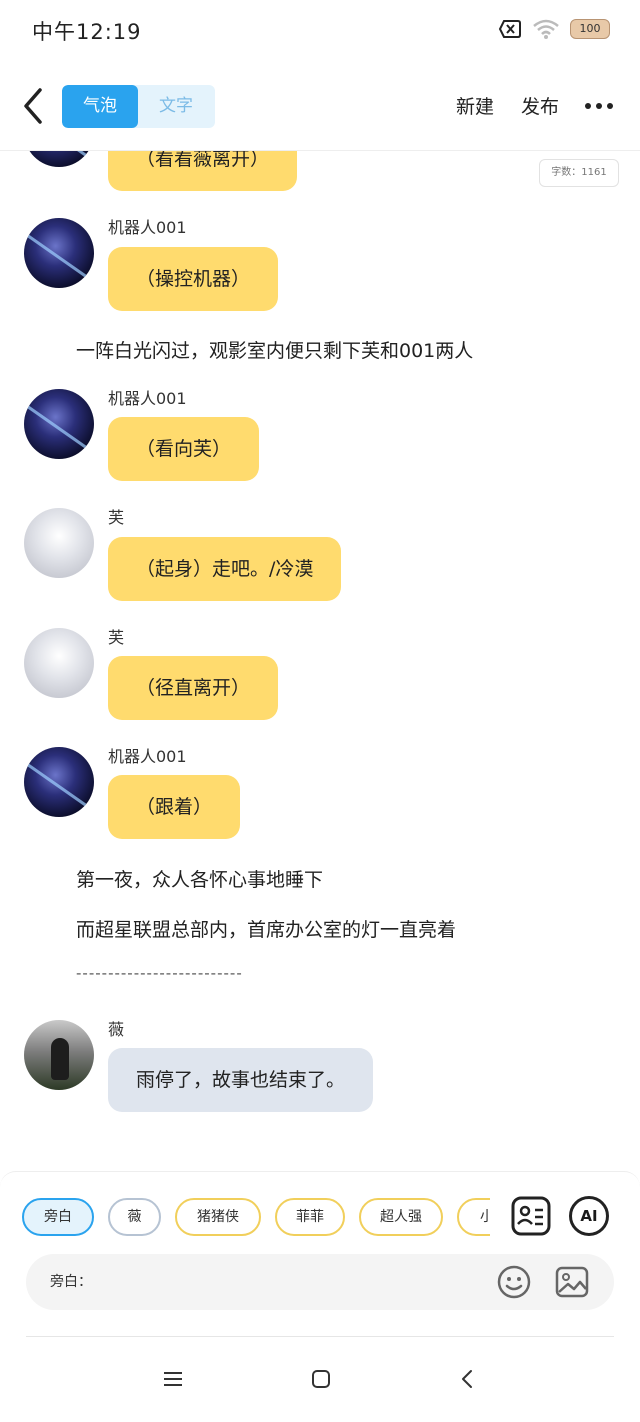  Describe the element at coordinates (509, 29) in the screenshot. I see `no-sim-icon` at that location.